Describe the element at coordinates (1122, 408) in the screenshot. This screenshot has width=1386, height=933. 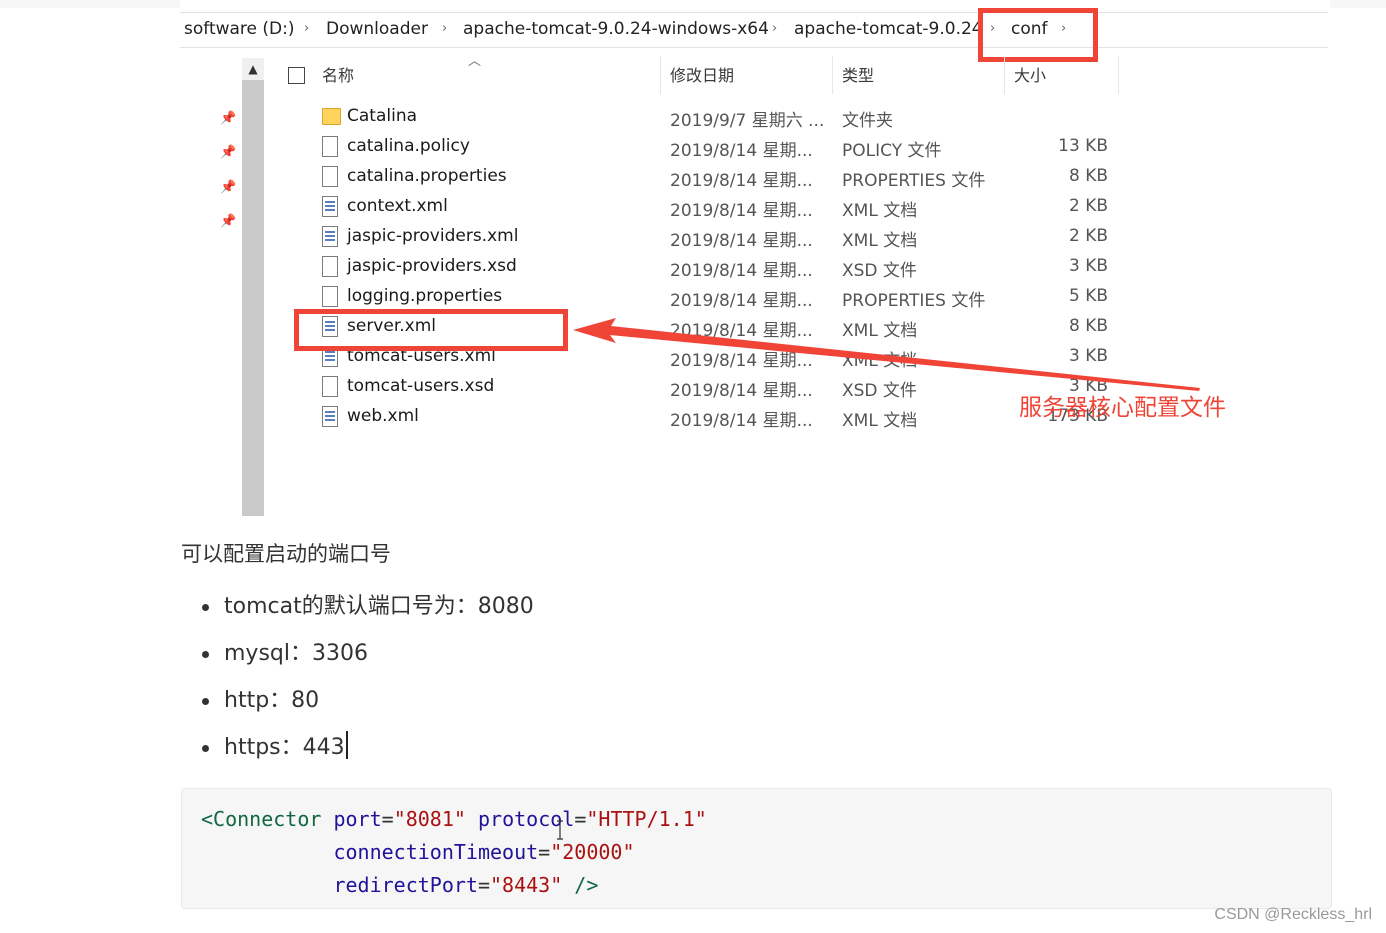
I see `annotation-label: 服务器核心配置文件` at that location.